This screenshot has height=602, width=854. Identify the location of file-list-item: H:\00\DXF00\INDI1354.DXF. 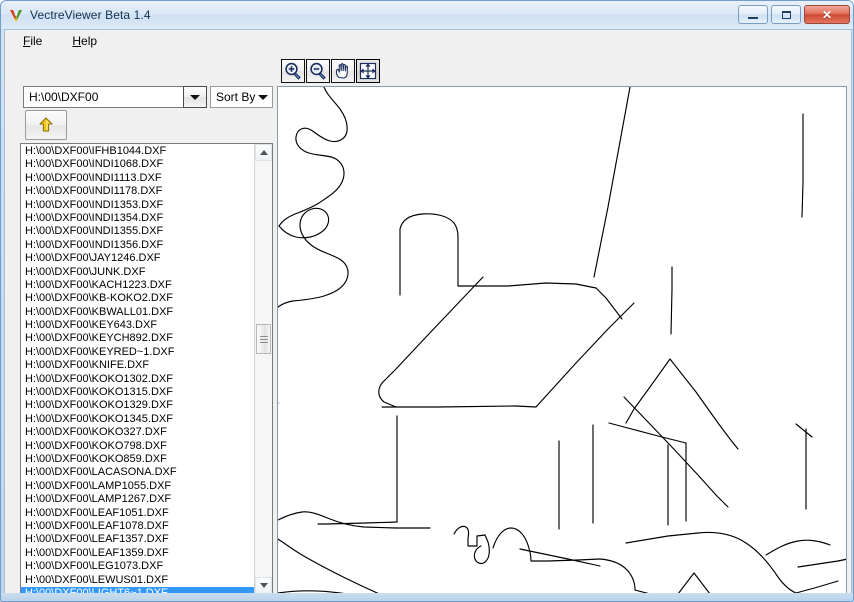
(137, 218).